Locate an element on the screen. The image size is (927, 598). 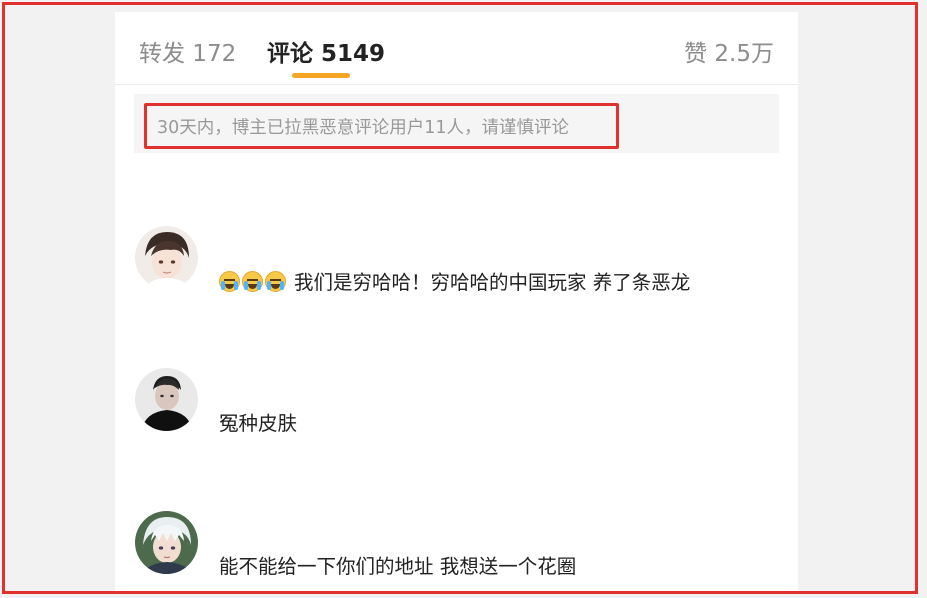
tab-repost: 转发 172 is located at coordinates (187, 51).